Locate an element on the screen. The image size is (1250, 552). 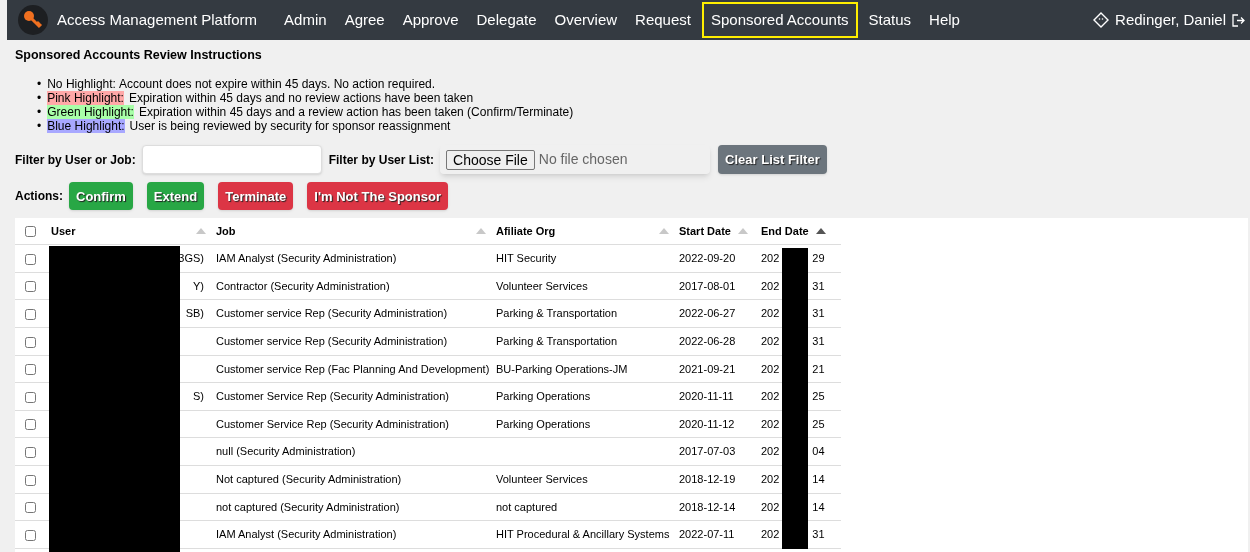
table-cell: HIT Security is located at coordinates (526, 258).